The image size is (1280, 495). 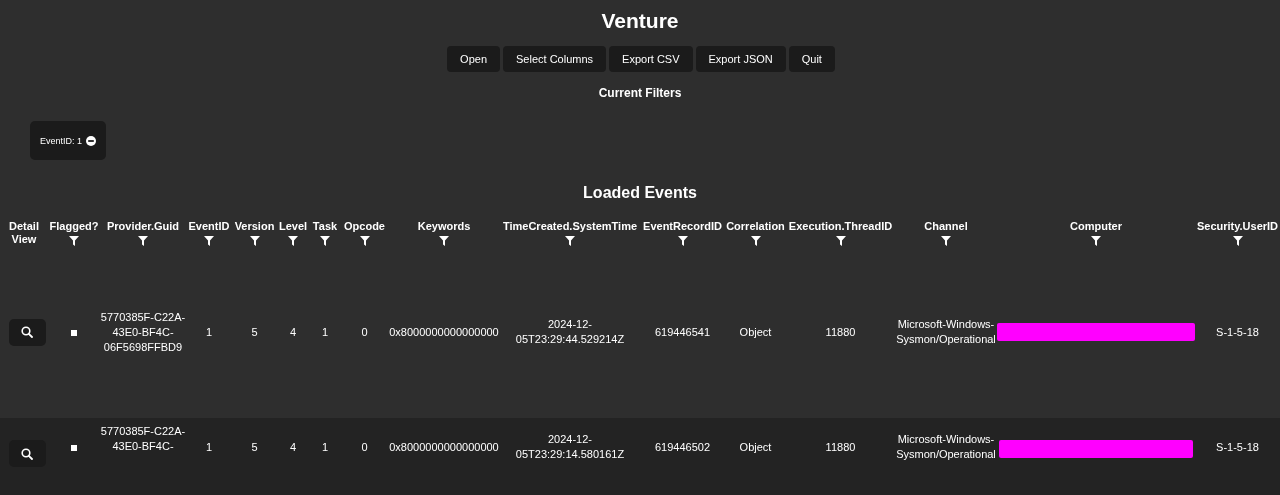 I want to click on column-header: Security.UserID, so click(x=1237, y=226).